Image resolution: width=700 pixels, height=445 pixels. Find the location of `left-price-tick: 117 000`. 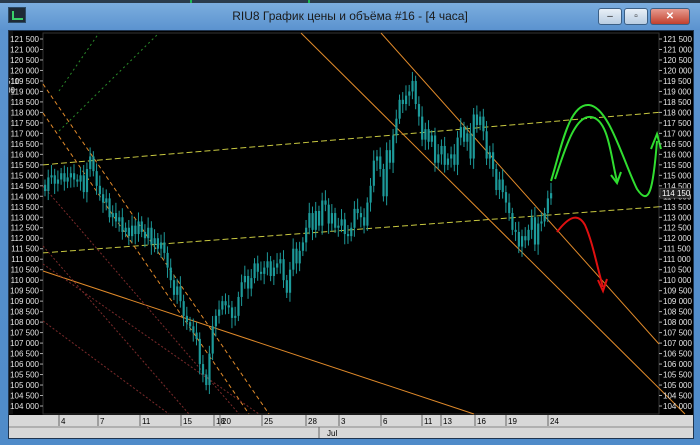

left-price-tick: 117 000 is located at coordinates (25, 133).